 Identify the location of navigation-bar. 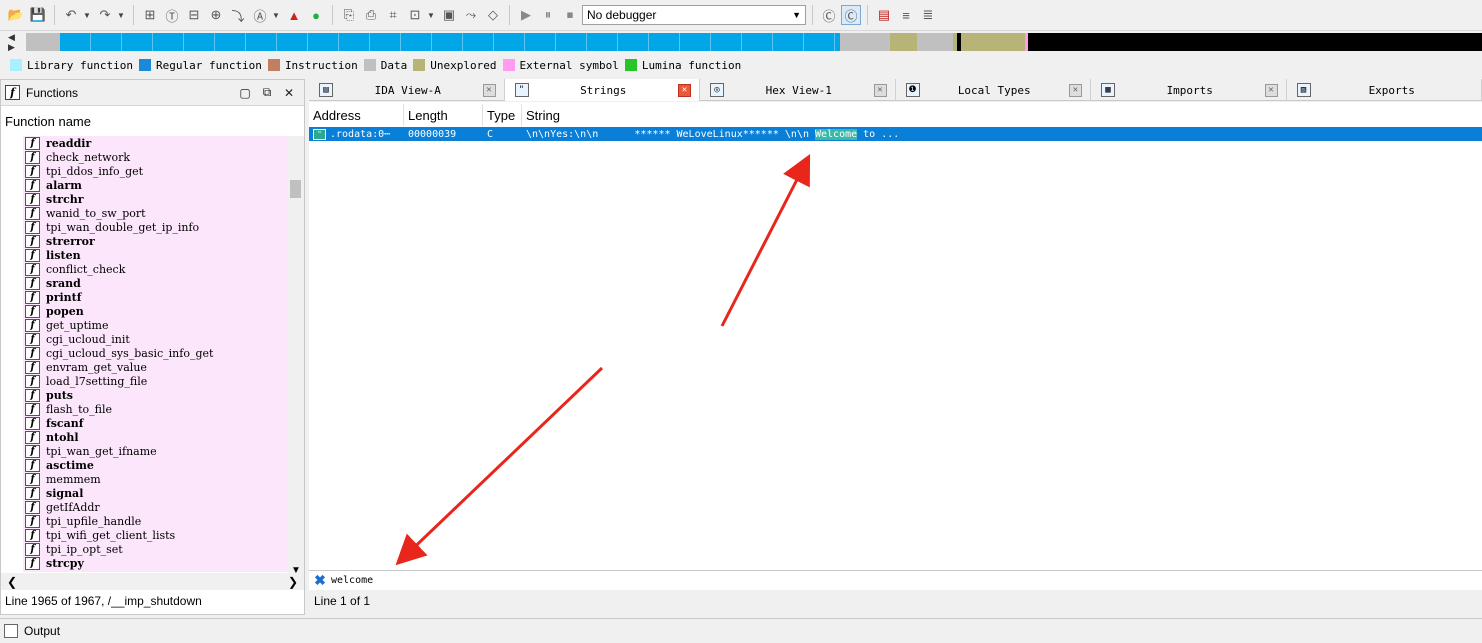
(754, 42).